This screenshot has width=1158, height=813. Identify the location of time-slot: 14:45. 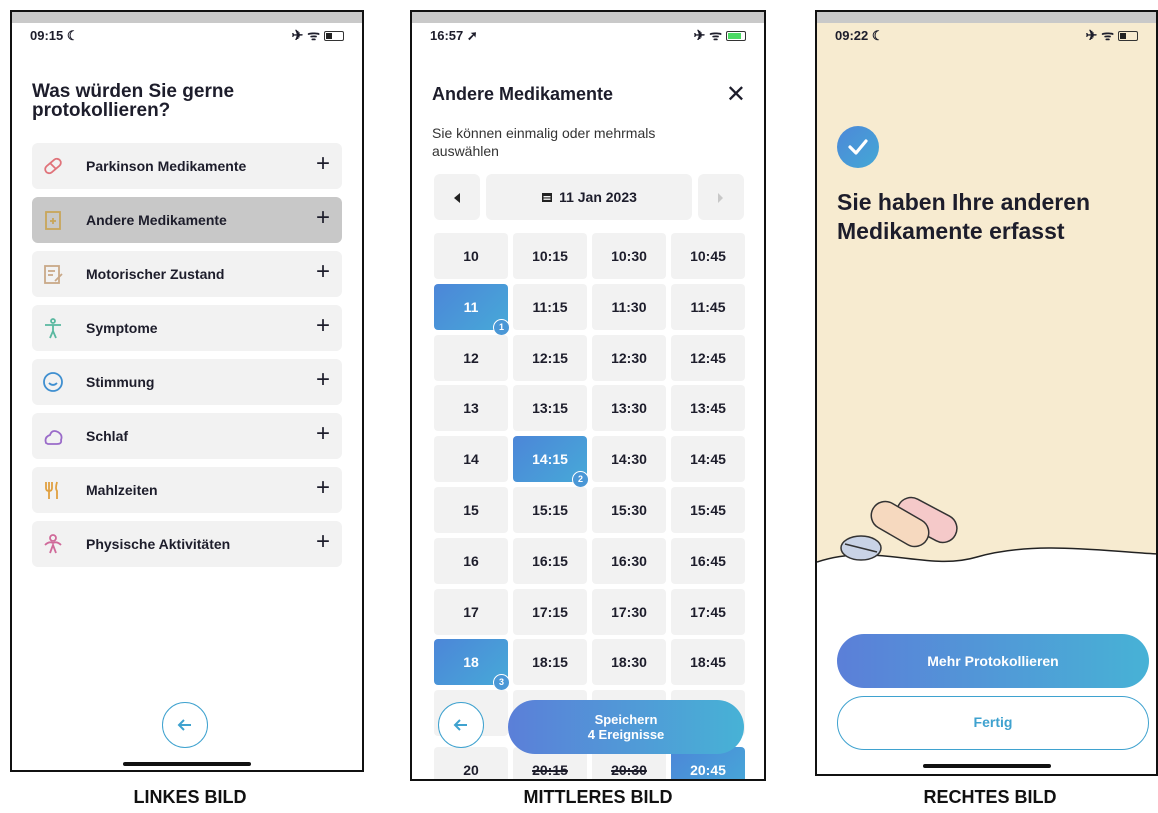
(708, 459).